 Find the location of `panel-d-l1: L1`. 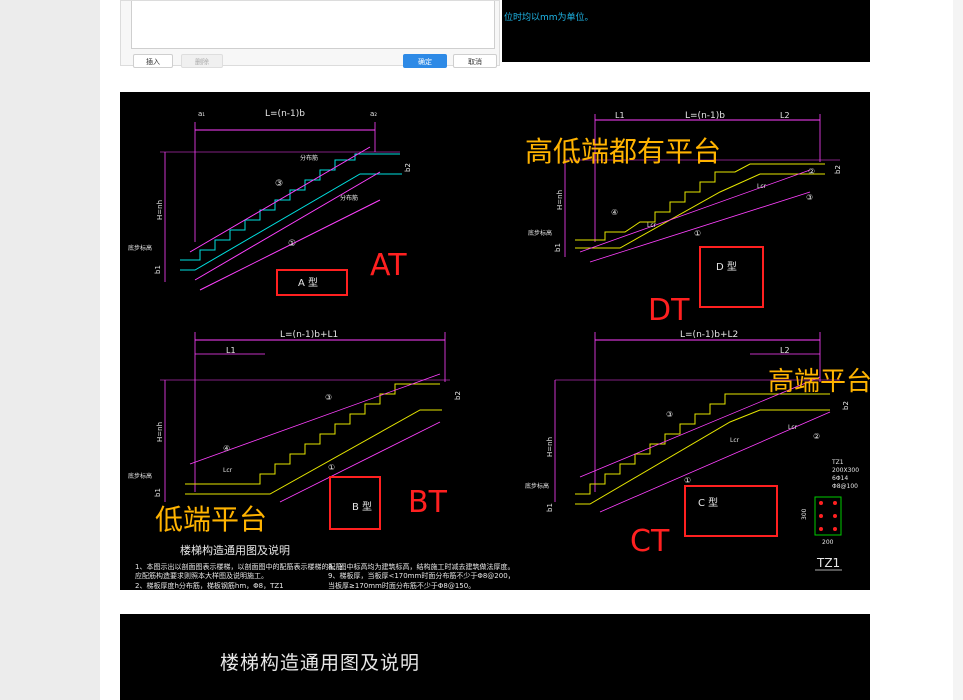

panel-d-l1: L1 is located at coordinates (620, 115).